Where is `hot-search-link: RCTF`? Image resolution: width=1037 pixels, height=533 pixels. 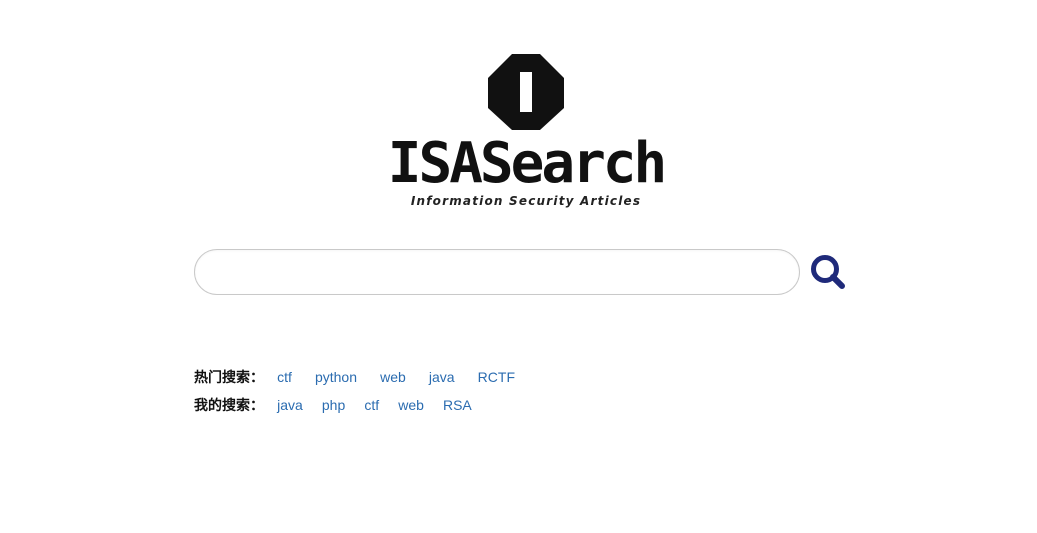
hot-search-link: RCTF is located at coordinates (496, 377).